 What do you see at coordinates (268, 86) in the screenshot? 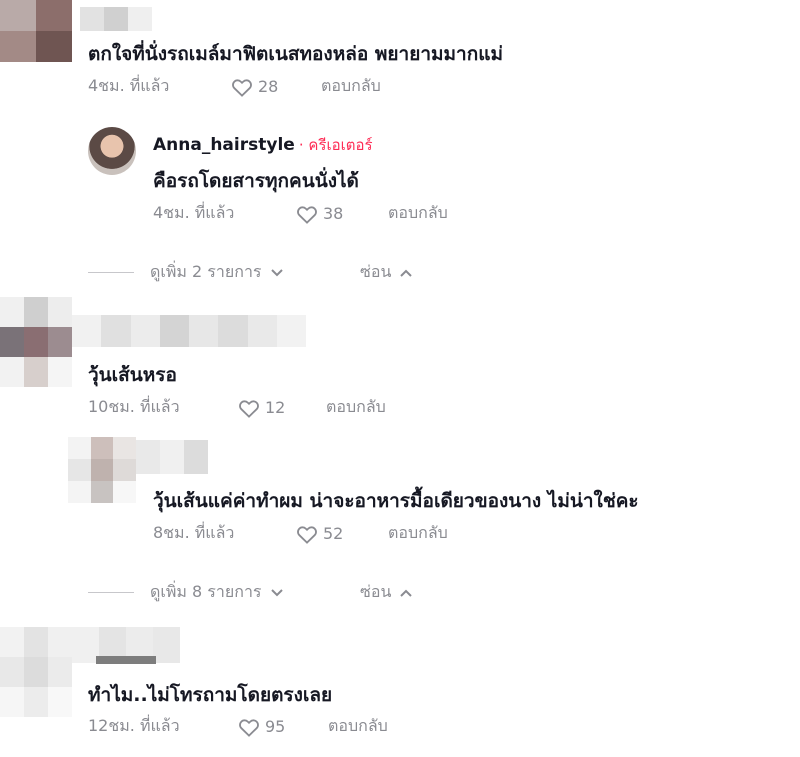
I see `like-count: 28` at bounding box center [268, 86].